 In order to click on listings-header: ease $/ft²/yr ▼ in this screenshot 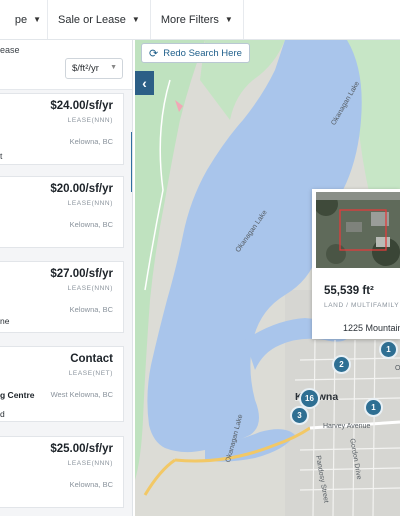, I will do `click(66, 65)`.